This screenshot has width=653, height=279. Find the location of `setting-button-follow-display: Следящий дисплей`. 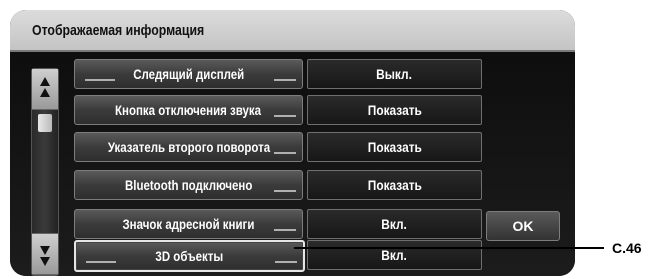

setting-button-follow-display: Следящий дисплей is located at coordinates (188, 74).